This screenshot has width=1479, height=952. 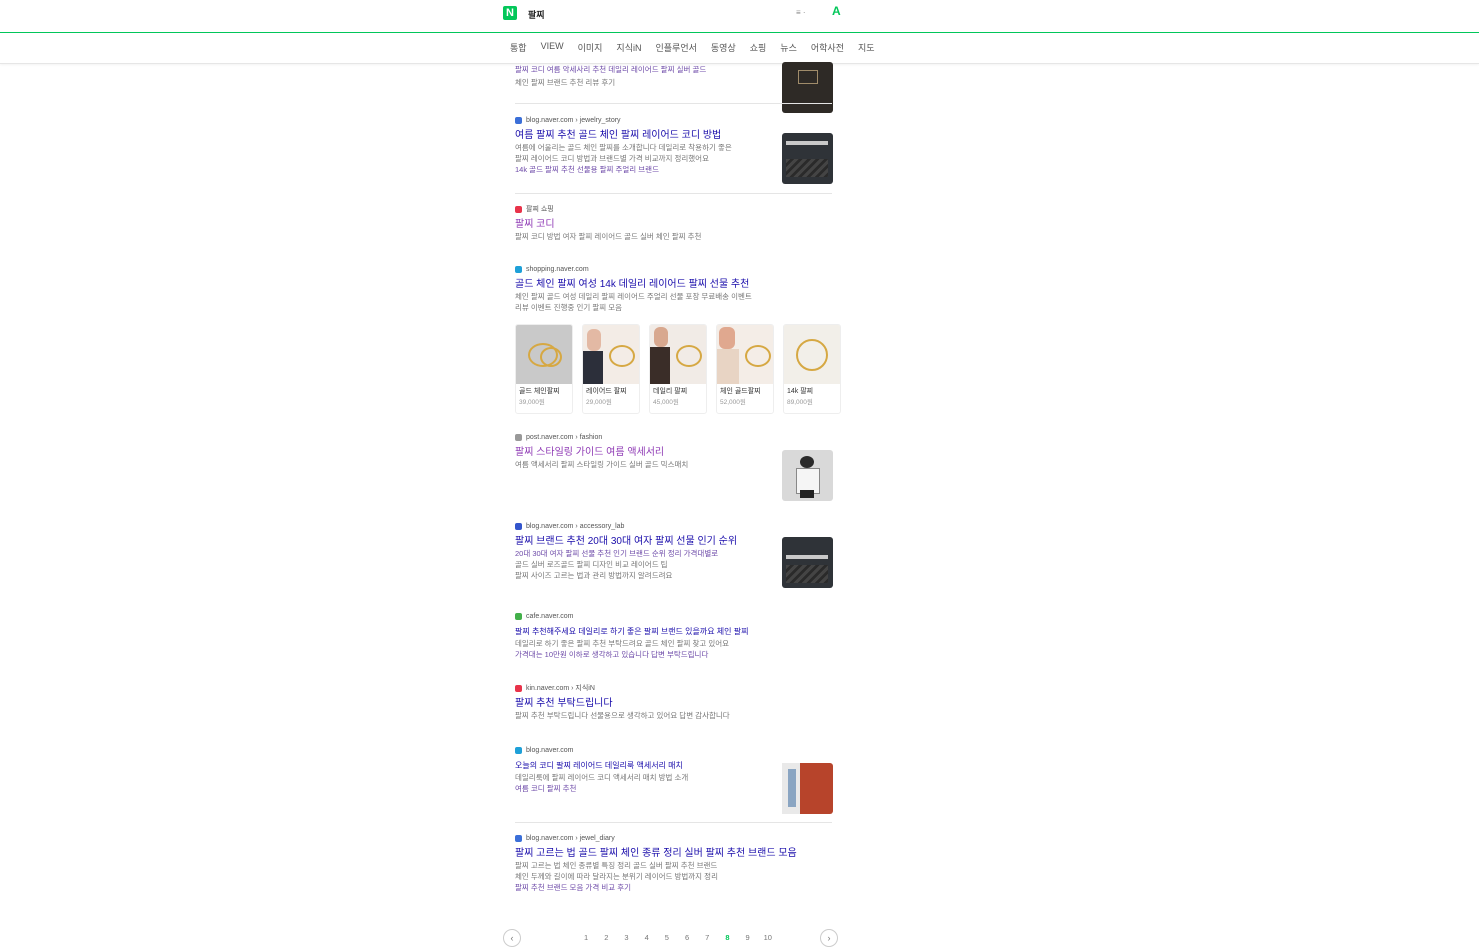 What do you see at coordinates (611, 69) in the screenshot?
I see `result-desc: 팔찌 코디 여름 악세사리 추천 데일리 레이어드 팔찌 실버 골드` at bounding box center [611, 69].